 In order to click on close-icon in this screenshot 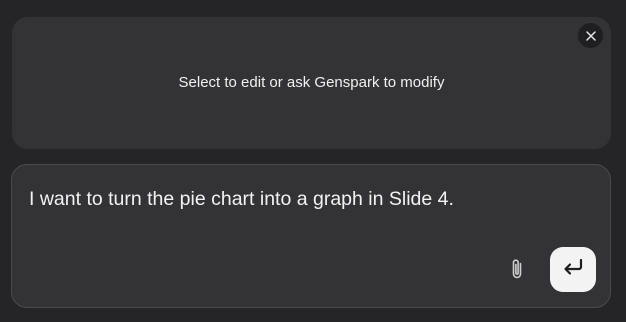, I will do `click(591, 36)`.